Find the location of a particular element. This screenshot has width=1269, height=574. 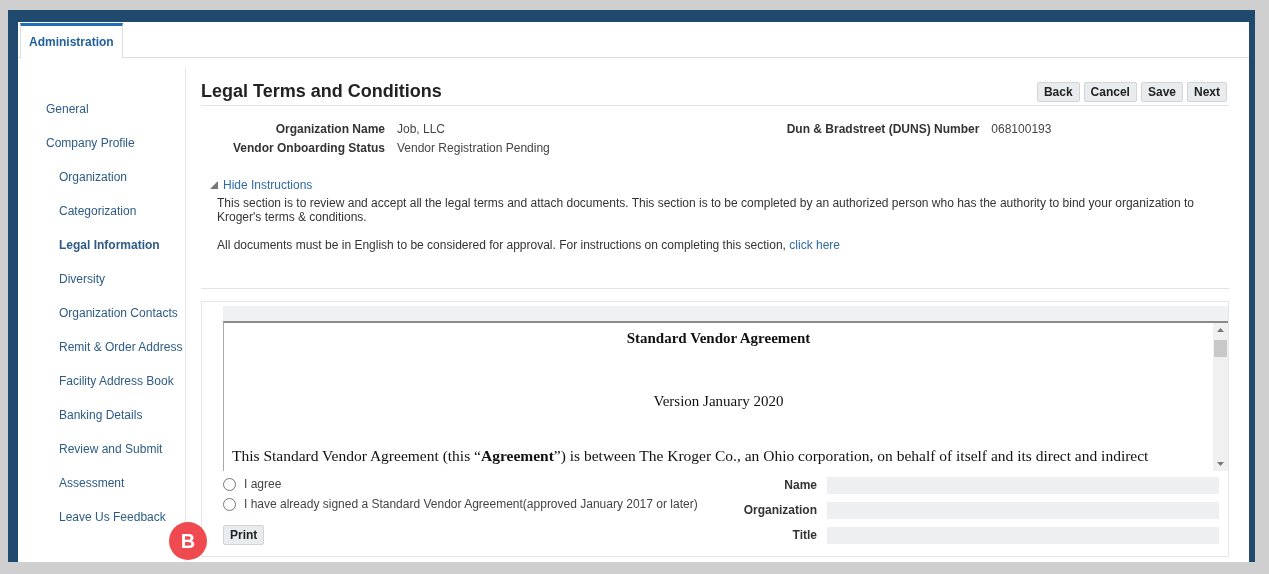

field-label: Organization is located at coordinates (780, 510).